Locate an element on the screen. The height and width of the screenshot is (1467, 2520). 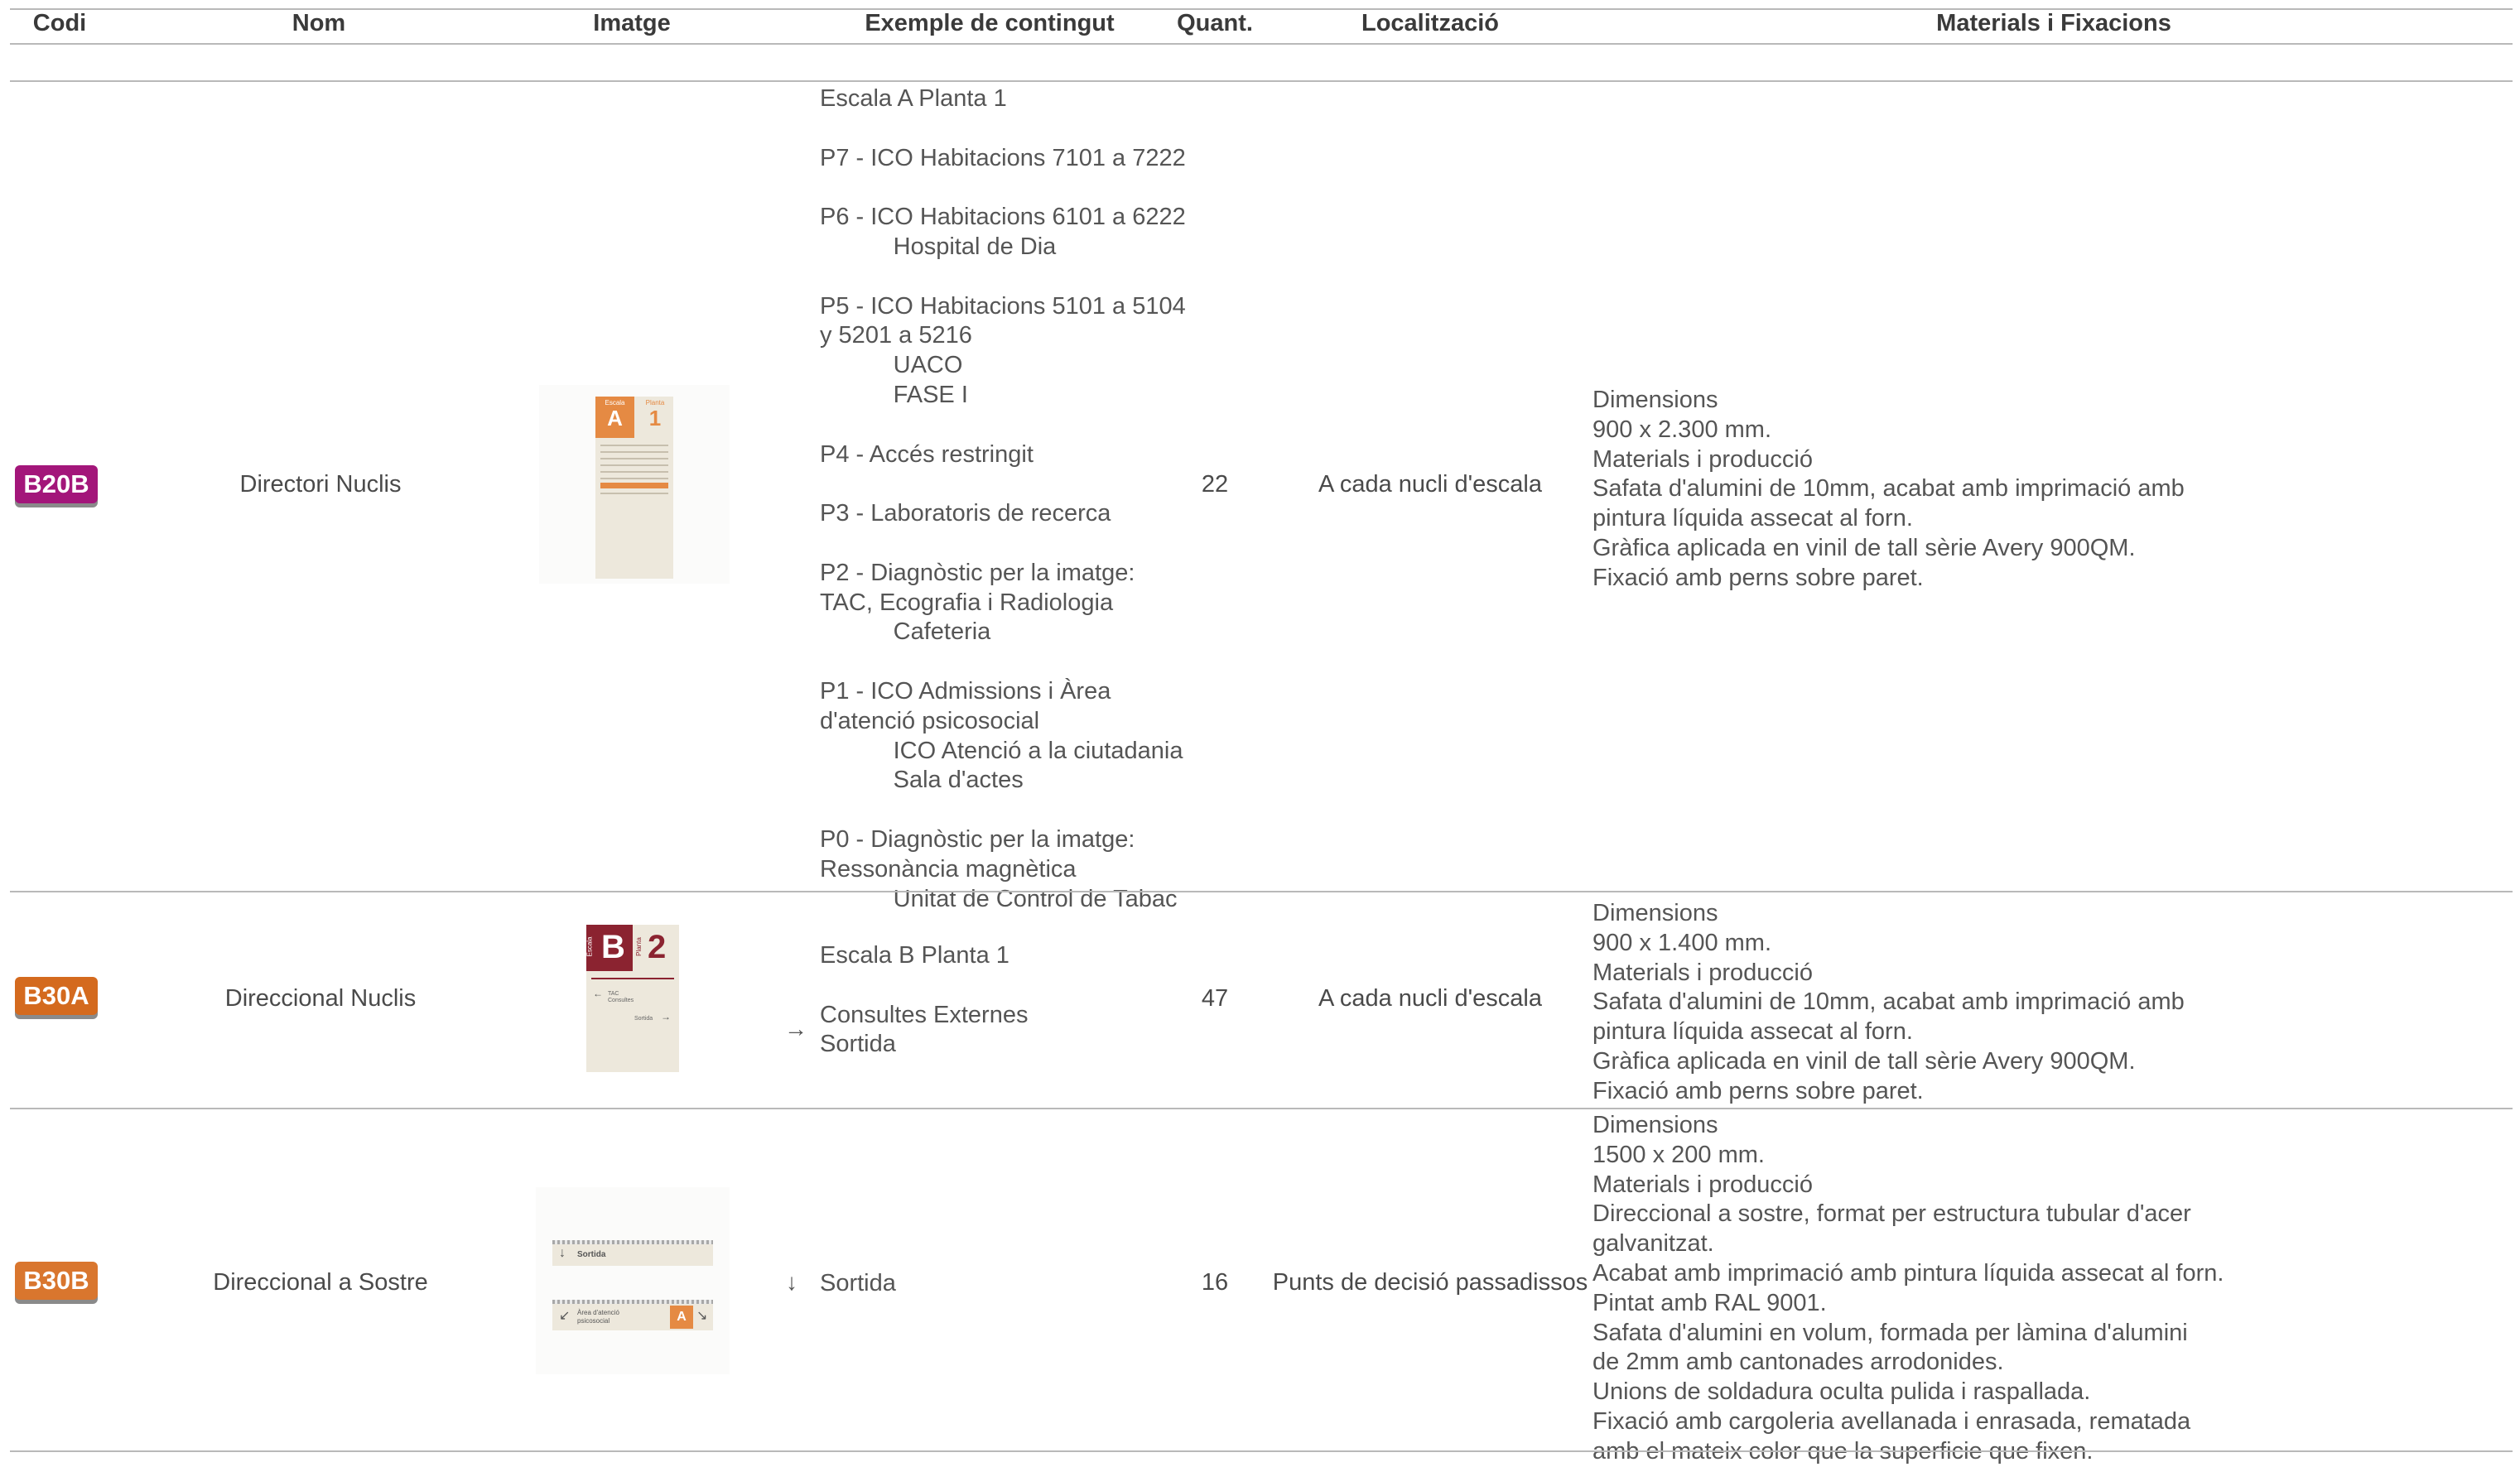
col-header-quant: Quant. is located at coordinates (1215, 23).